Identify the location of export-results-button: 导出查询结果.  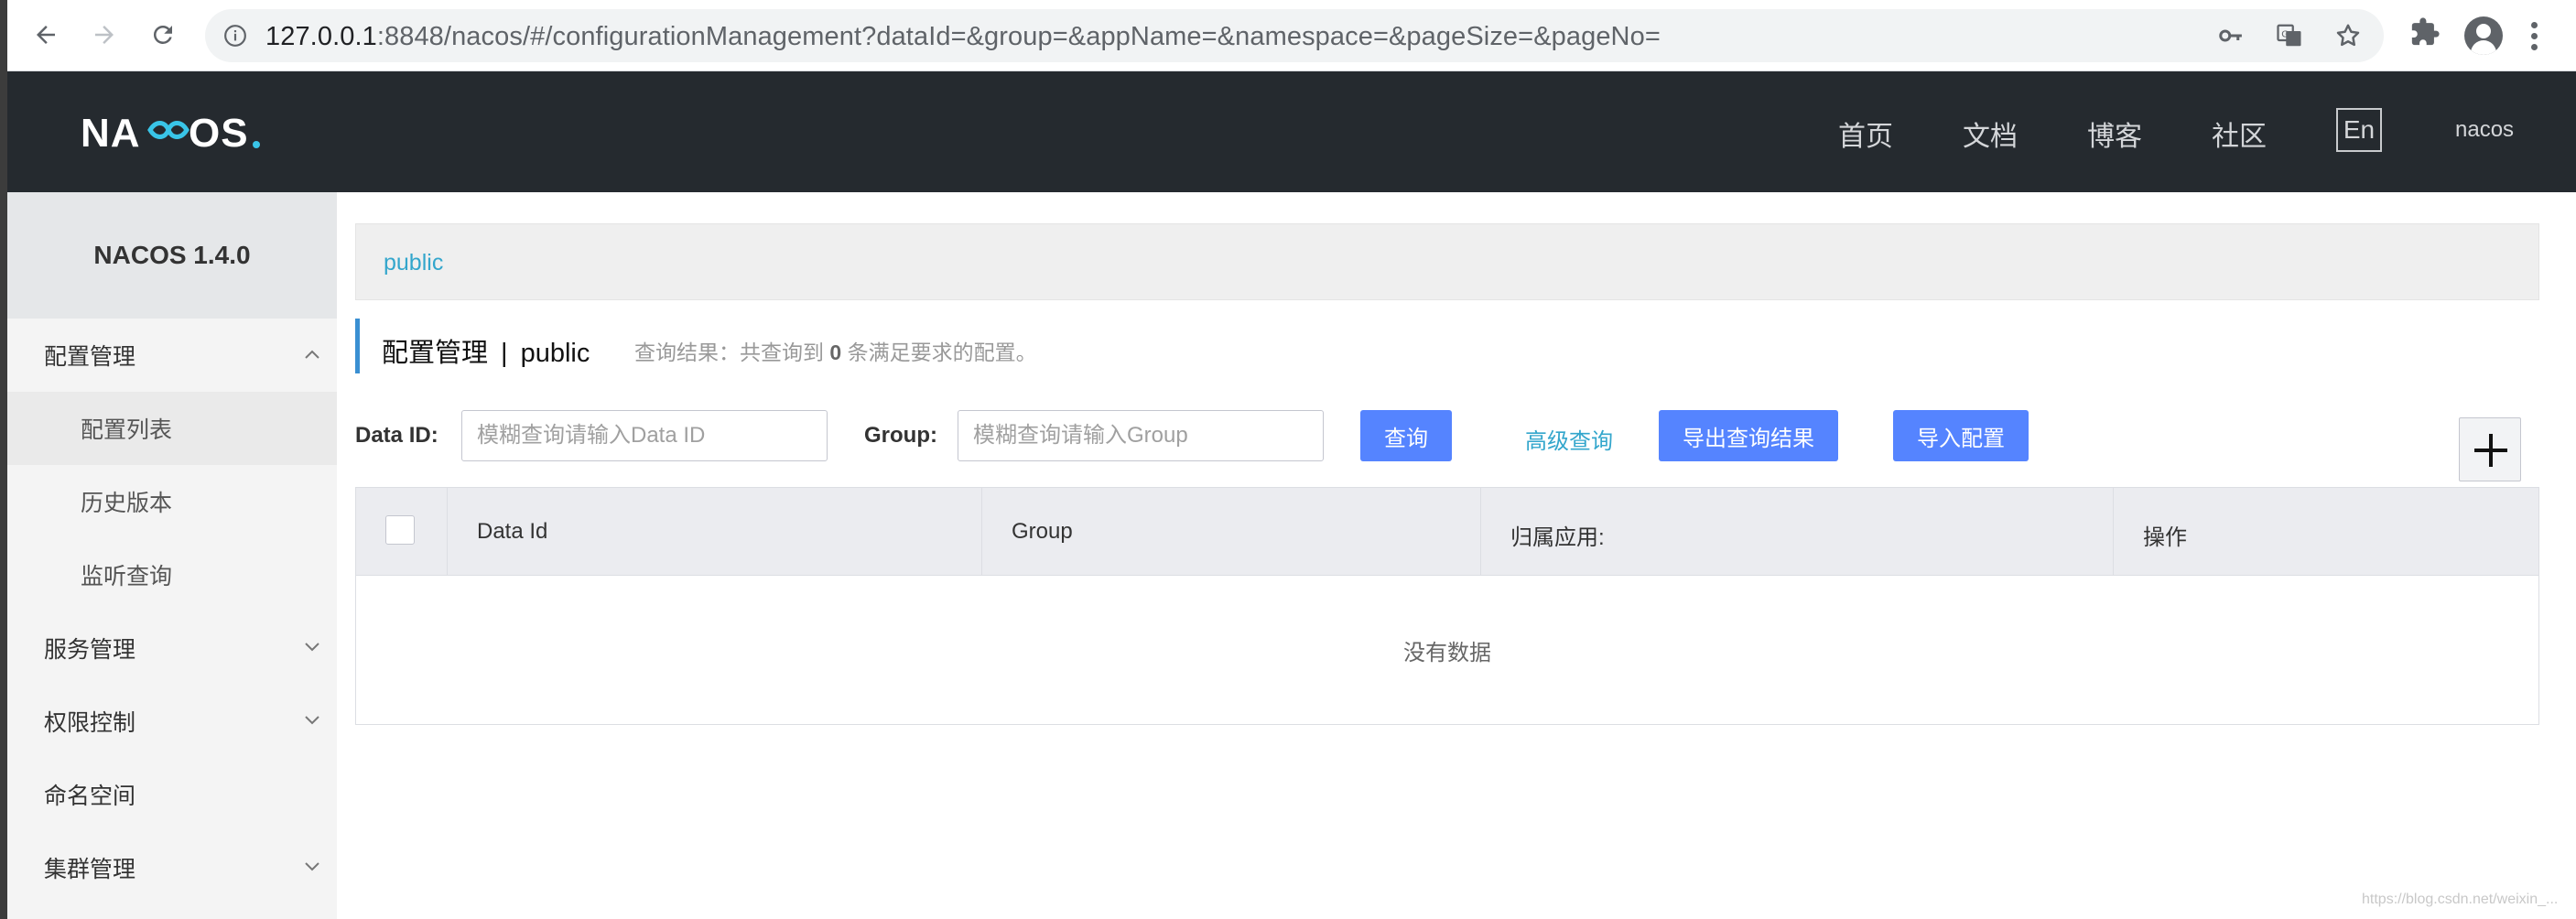
(1749, 435).